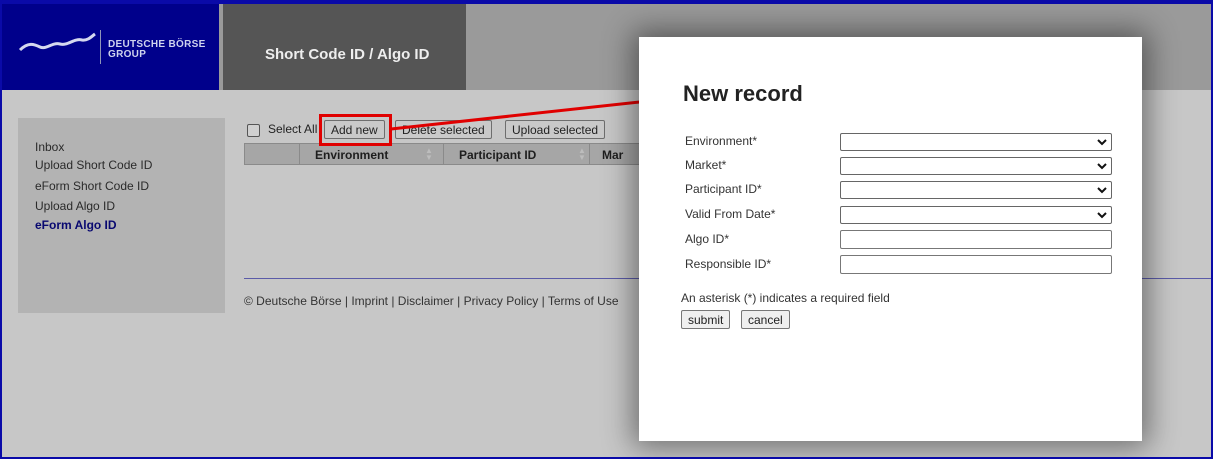 This screenshot has height=459, width=1213. I want to click on valid-from-date-label: Valid From Date*, so click(730, 214).